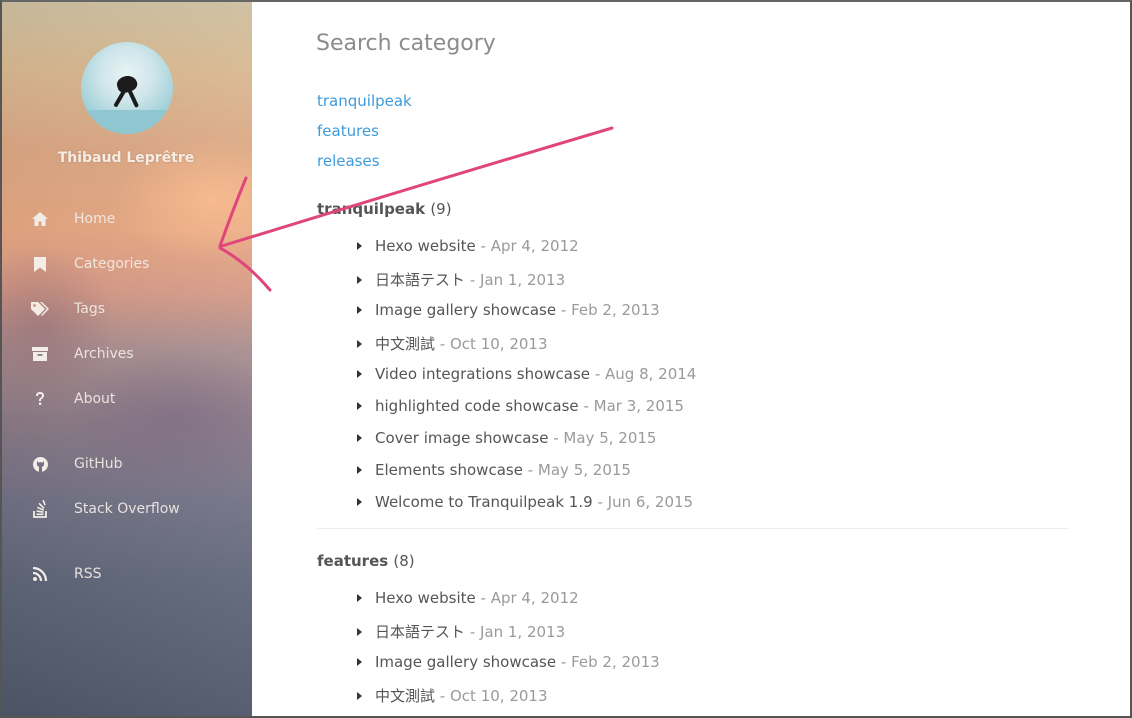  I want to click on section-count: (8), so click(404, 561).